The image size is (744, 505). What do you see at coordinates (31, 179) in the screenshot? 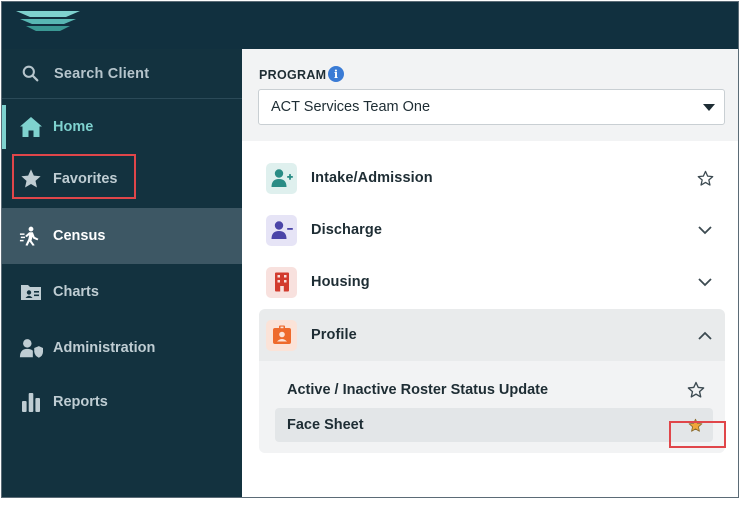
I see `star-icon` at bounding box center [31, 179].